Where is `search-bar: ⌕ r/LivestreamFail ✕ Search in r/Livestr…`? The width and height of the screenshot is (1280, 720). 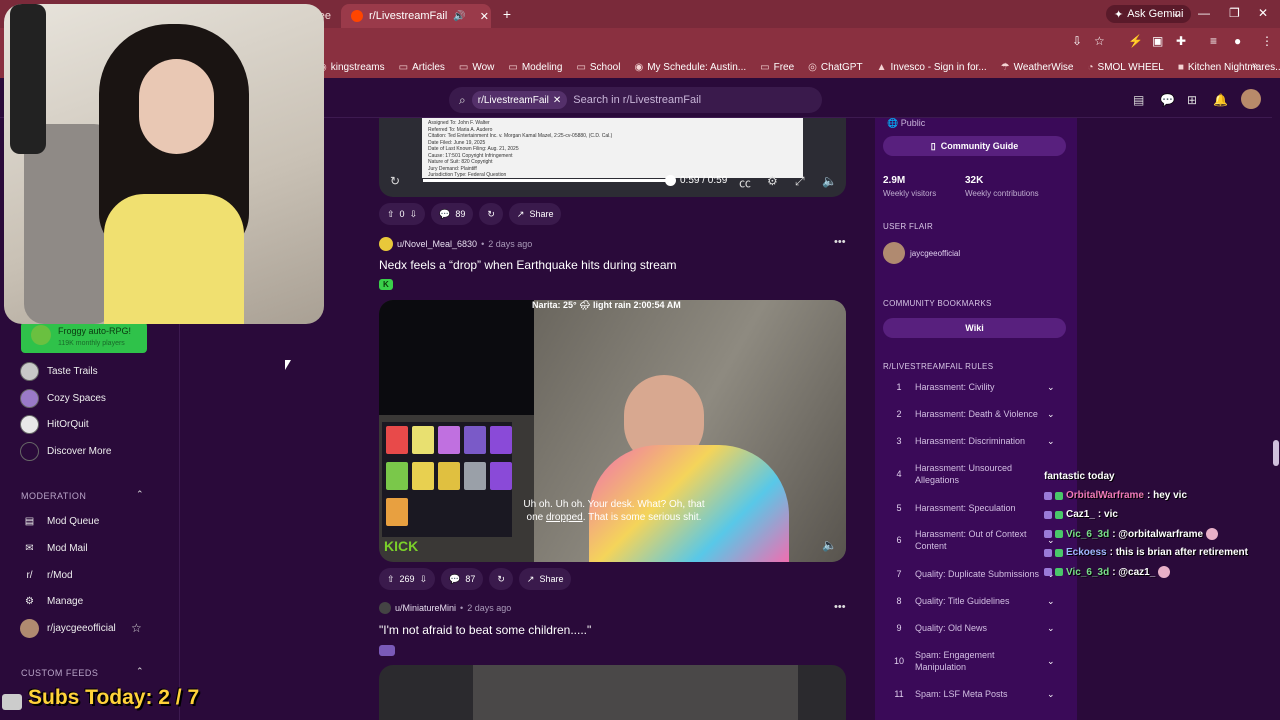 search-bar: ⌕ r/LivestreamFail ✕ Search in r/Livestr… is located at coordinates (635, 100).